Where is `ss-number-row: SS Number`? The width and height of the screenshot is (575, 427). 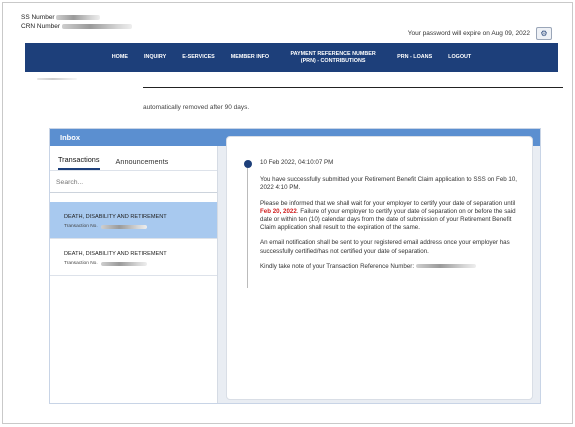 ss-number-row: SS Number is located at coordinates (76, 17).